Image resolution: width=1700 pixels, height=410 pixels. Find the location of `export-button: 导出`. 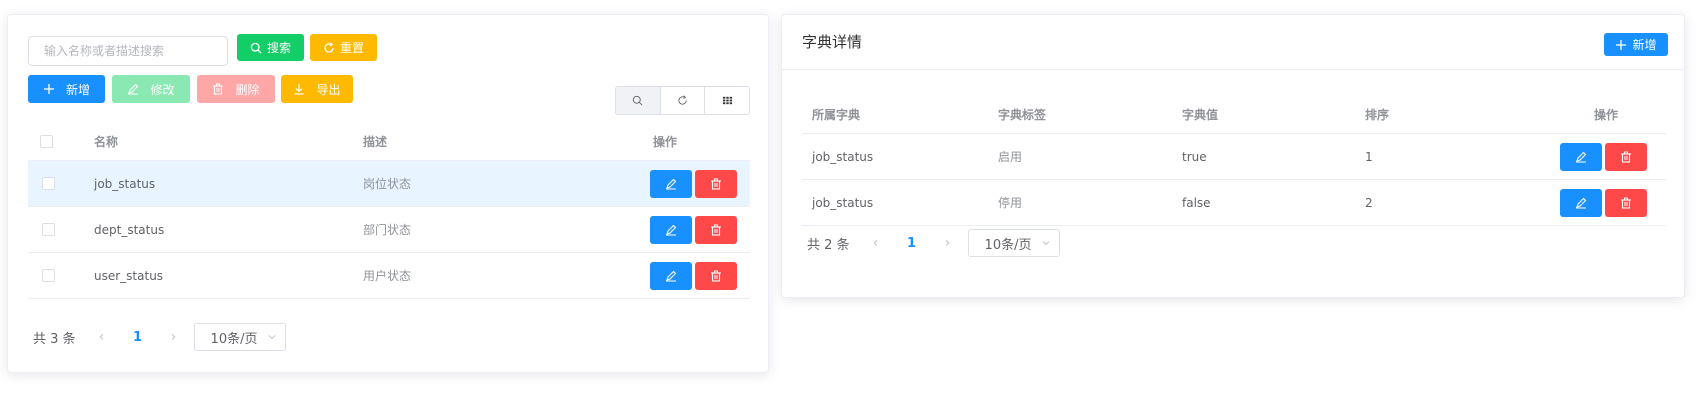

export-button: 导出 is located at coordinates (317, 89).